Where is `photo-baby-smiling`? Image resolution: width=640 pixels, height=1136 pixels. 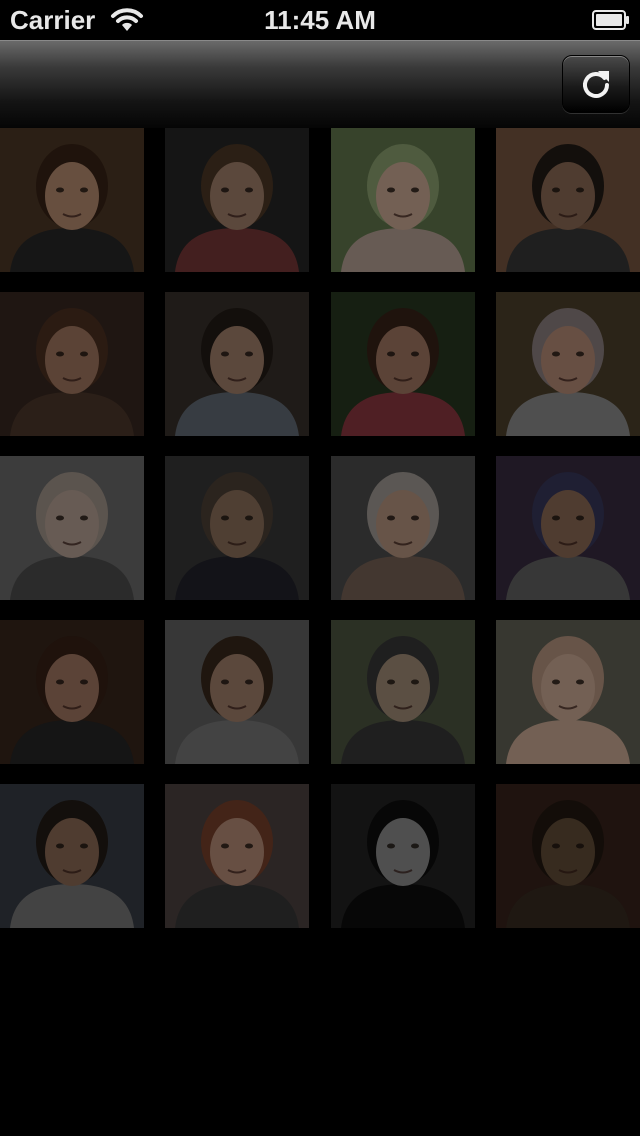
photo-baby-smiling is located at coordinates (568, 692).